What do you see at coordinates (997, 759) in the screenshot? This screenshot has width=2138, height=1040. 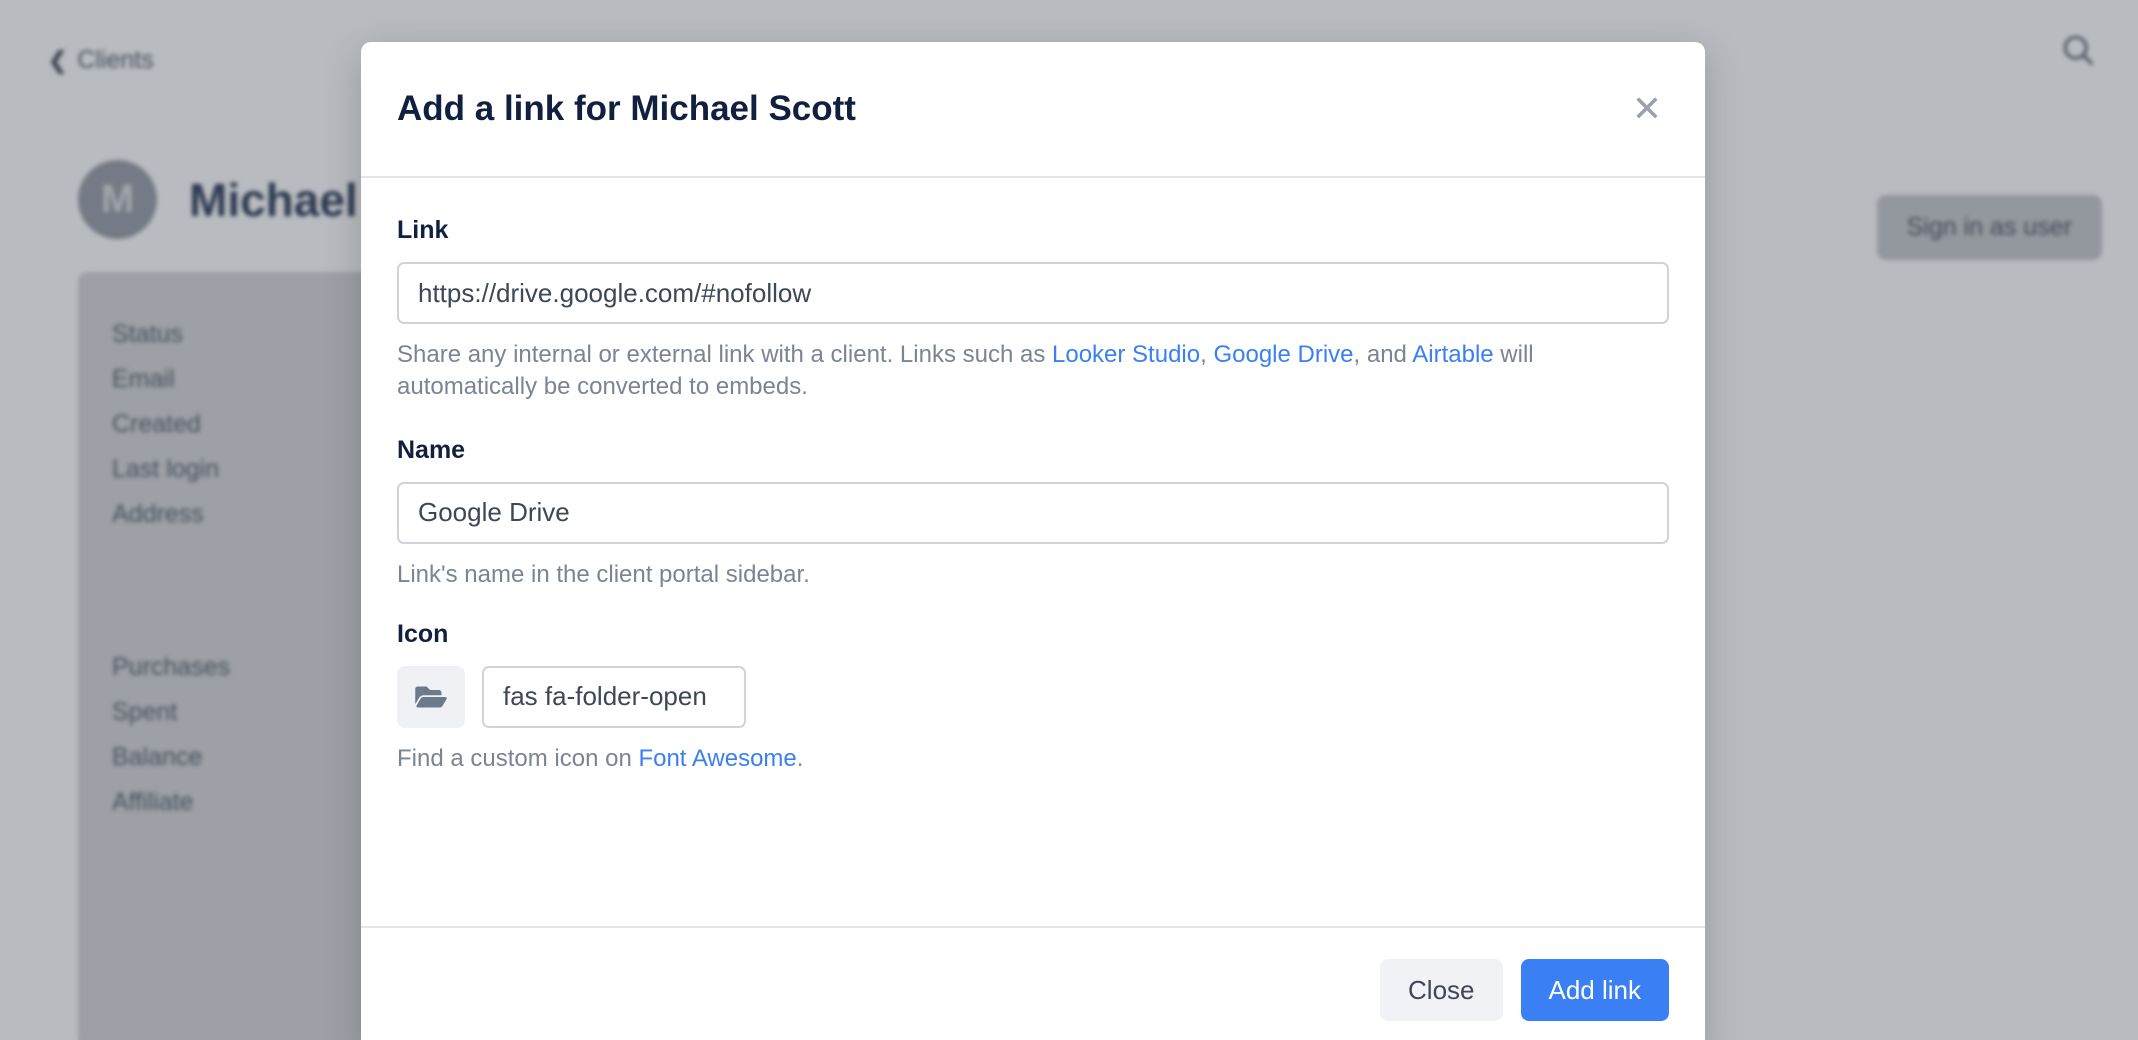 I see `icon-help-text: Find a custom icon on Font Awesome.` at bounding box center [997, 759].